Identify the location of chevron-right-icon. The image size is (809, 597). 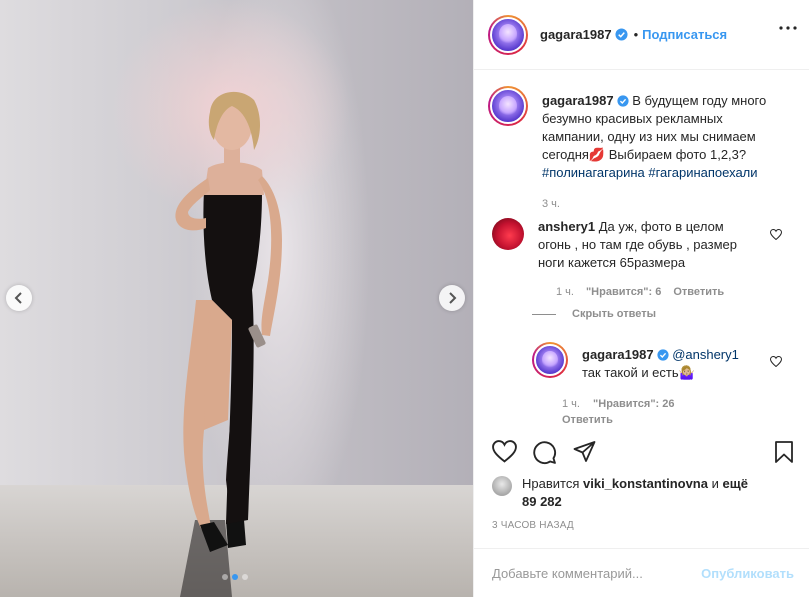
(453, 298).